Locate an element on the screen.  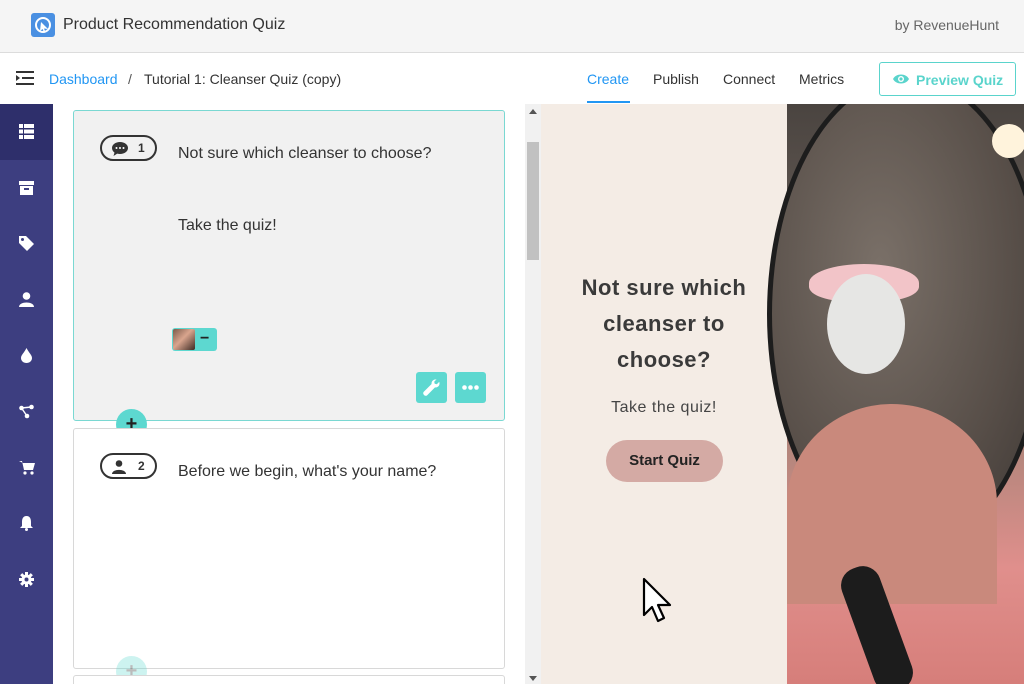
bell-icon is located at coordinates (26, 523).